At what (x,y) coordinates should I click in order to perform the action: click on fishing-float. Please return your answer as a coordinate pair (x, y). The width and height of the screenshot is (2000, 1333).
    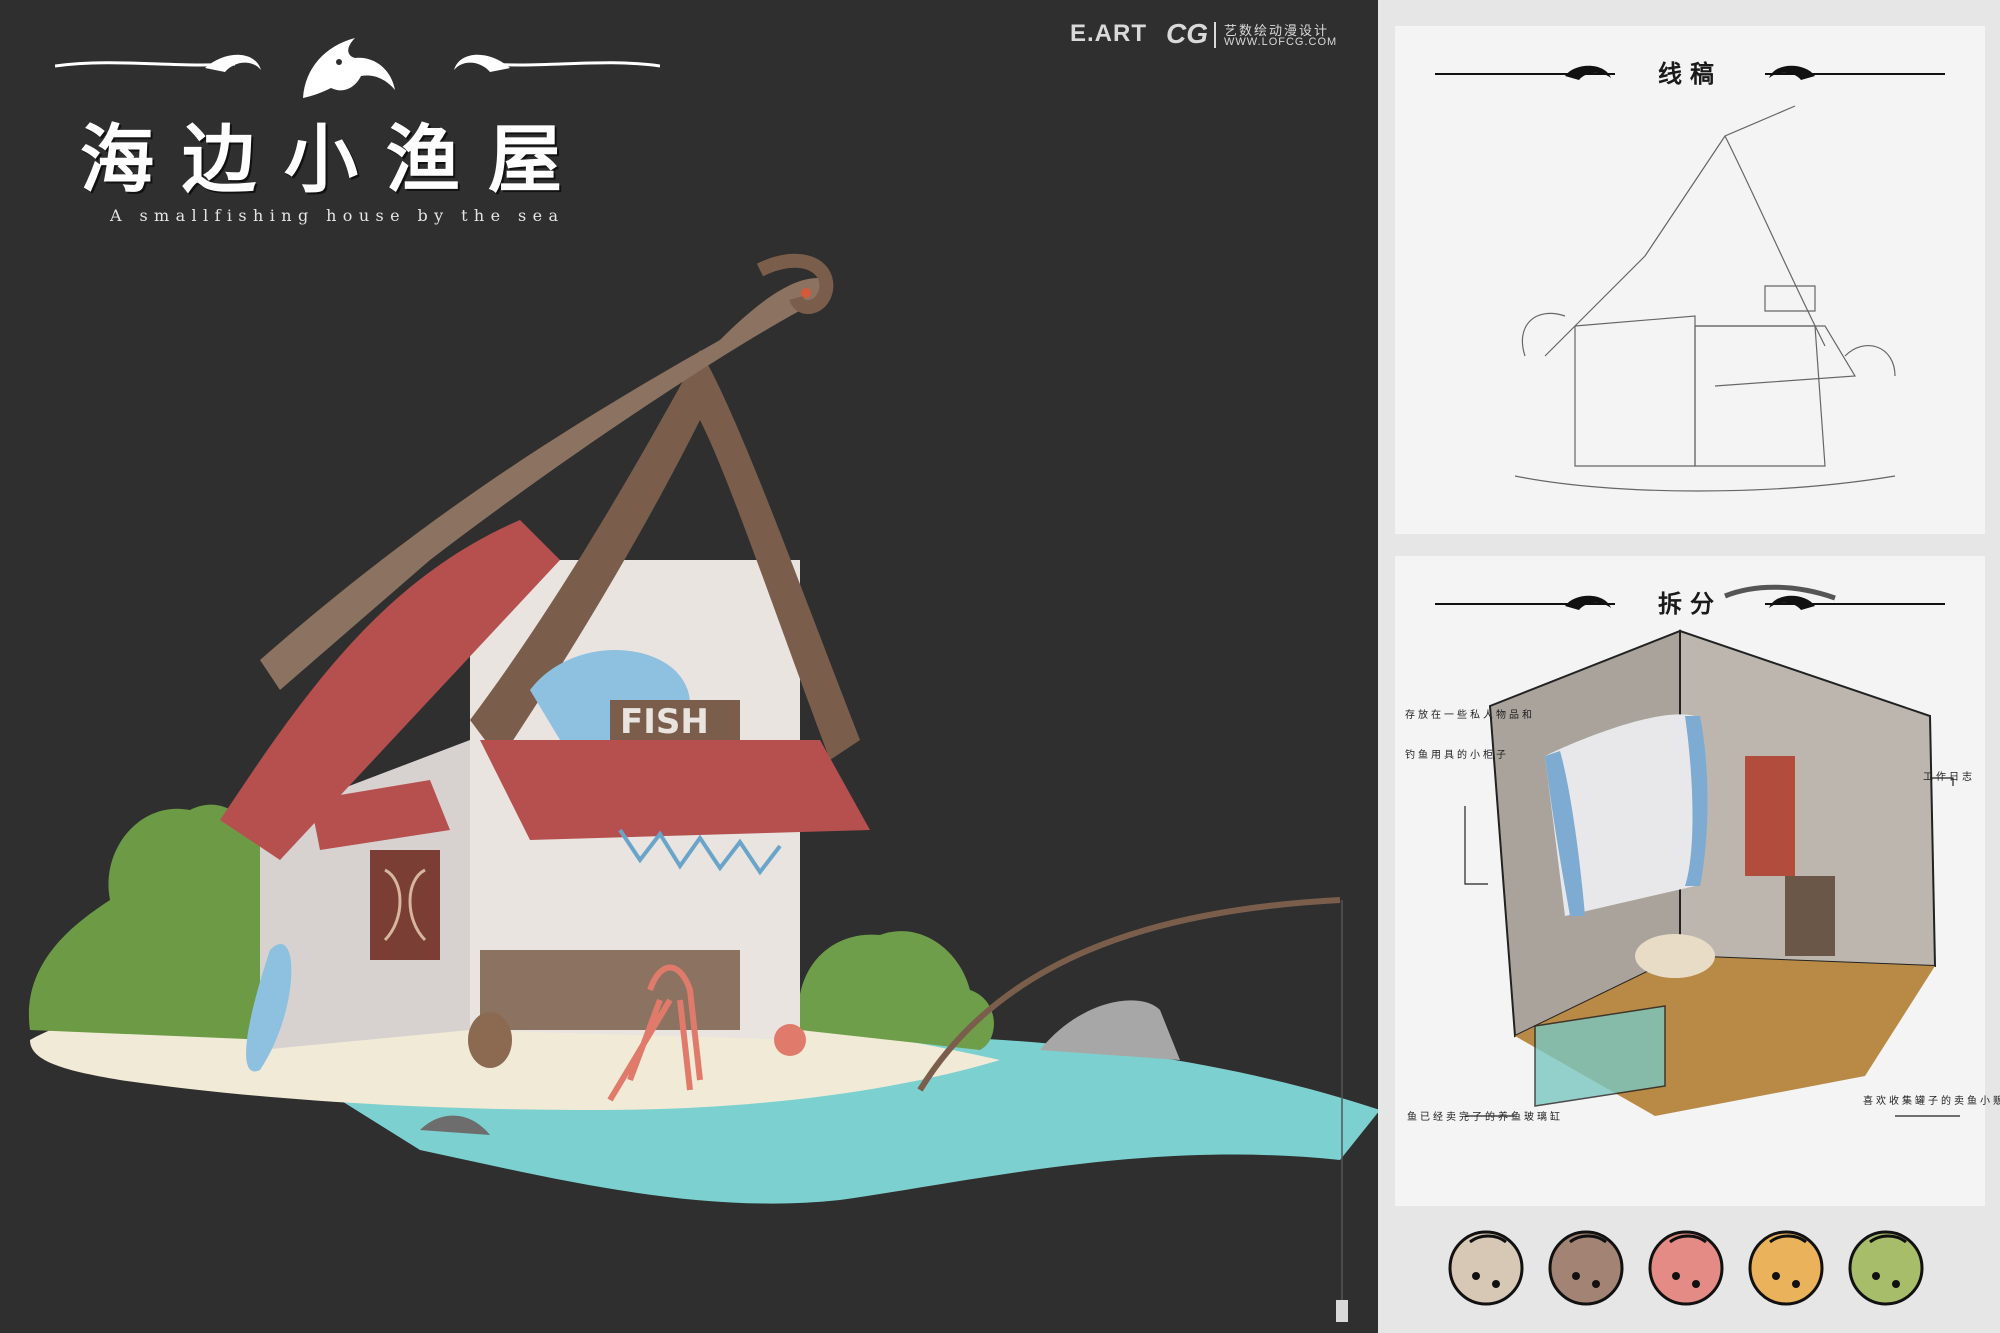
    Looking at the image, I should click on (1342, 1311).